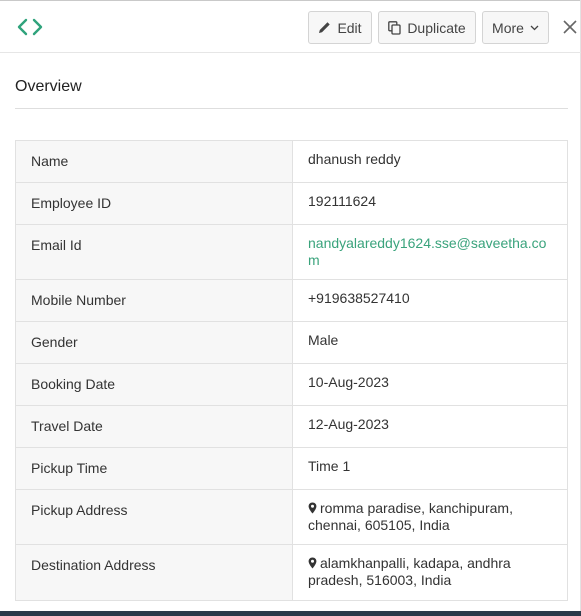  I want to click on detail-row-pickup-time: Pickup Time Time 1, so click(291, 469).